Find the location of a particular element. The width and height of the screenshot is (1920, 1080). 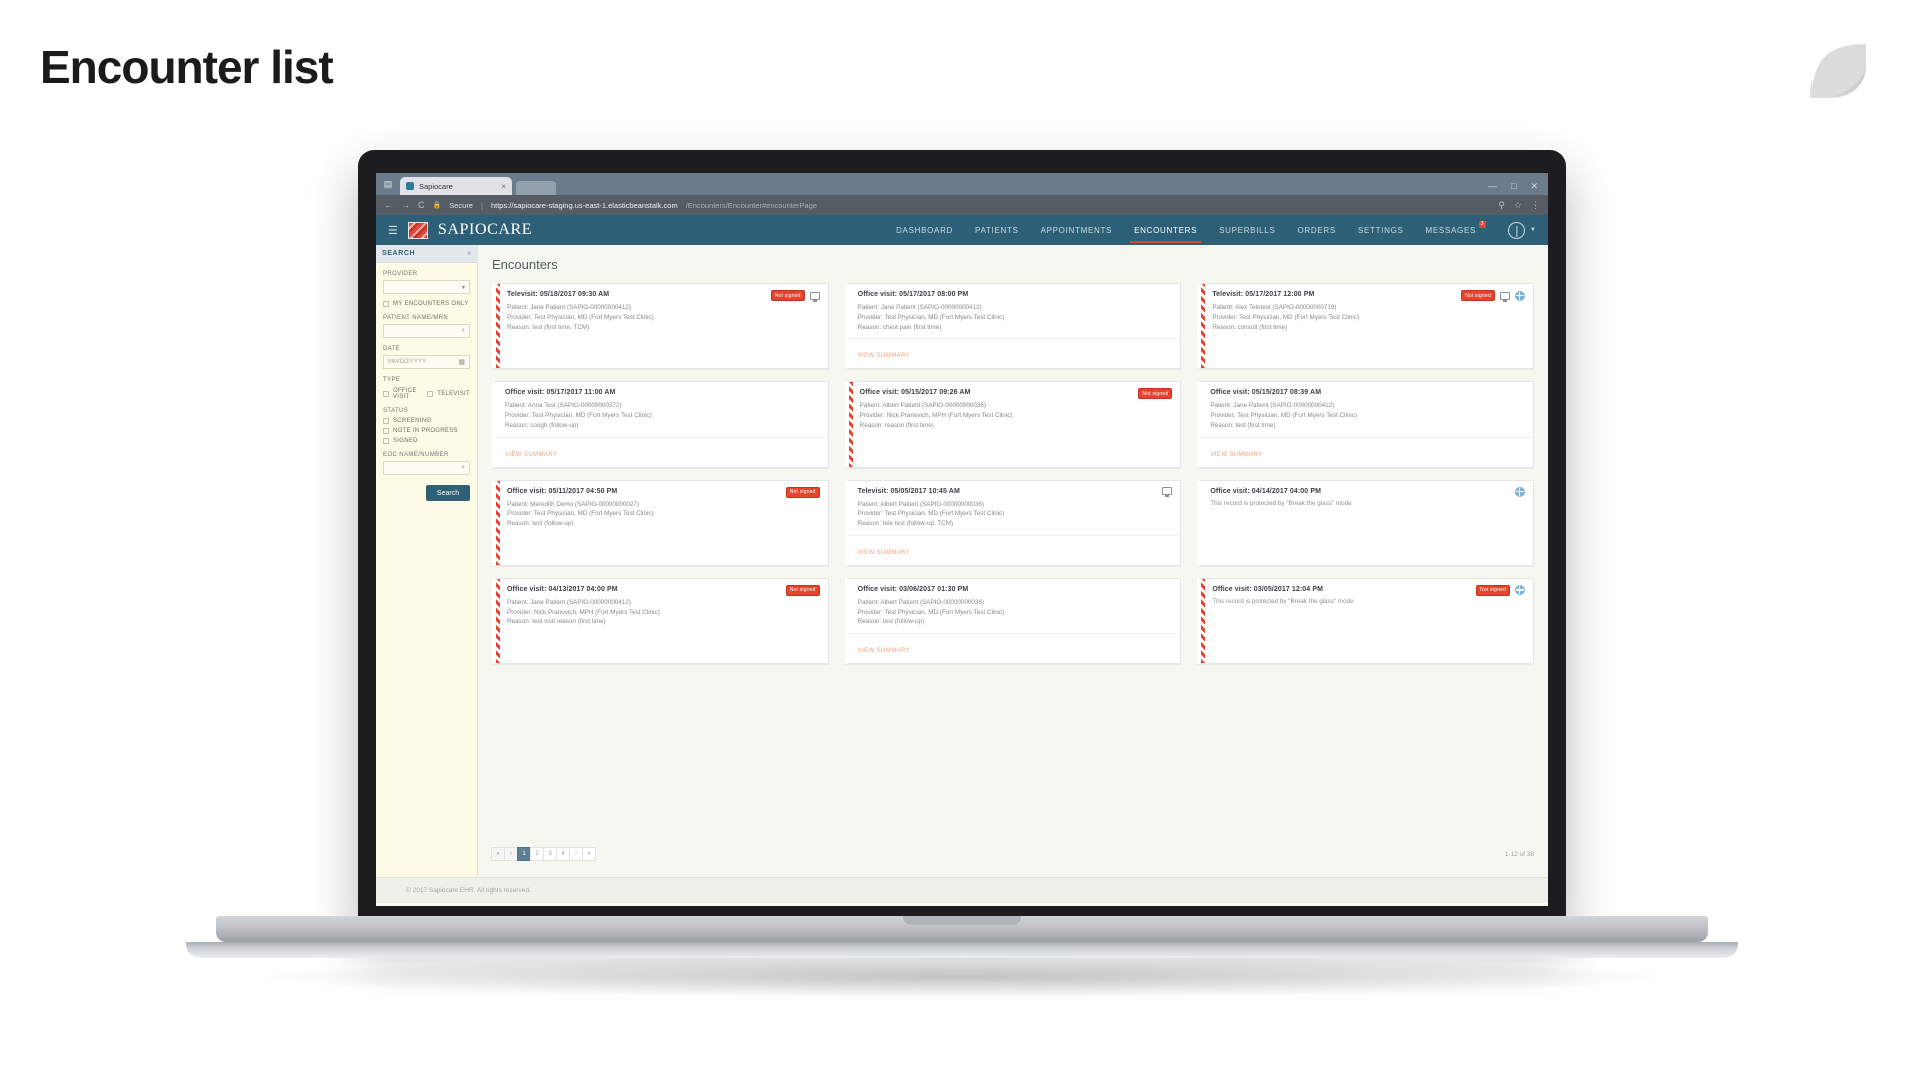

bookmark-star-icon: ☆ is located at coordinates (1518, 205).